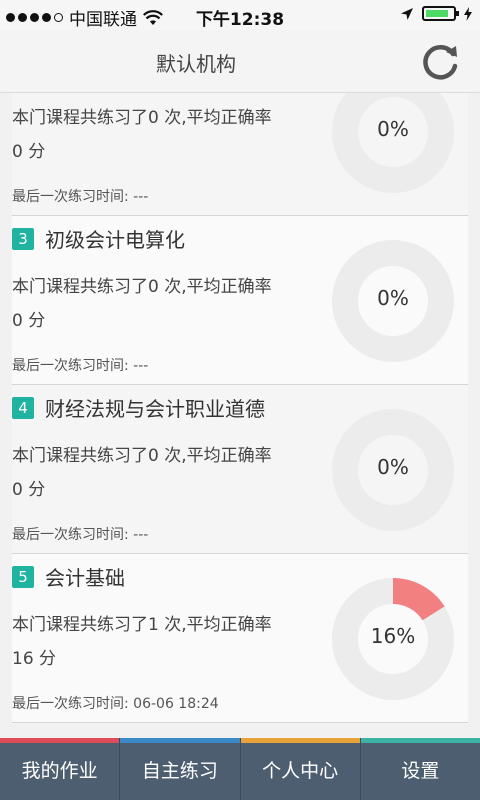 Image resolution: width=480 pixels, height=800 pixels. I want to click on course-name: 初级会计电算化, so click(115, 240).